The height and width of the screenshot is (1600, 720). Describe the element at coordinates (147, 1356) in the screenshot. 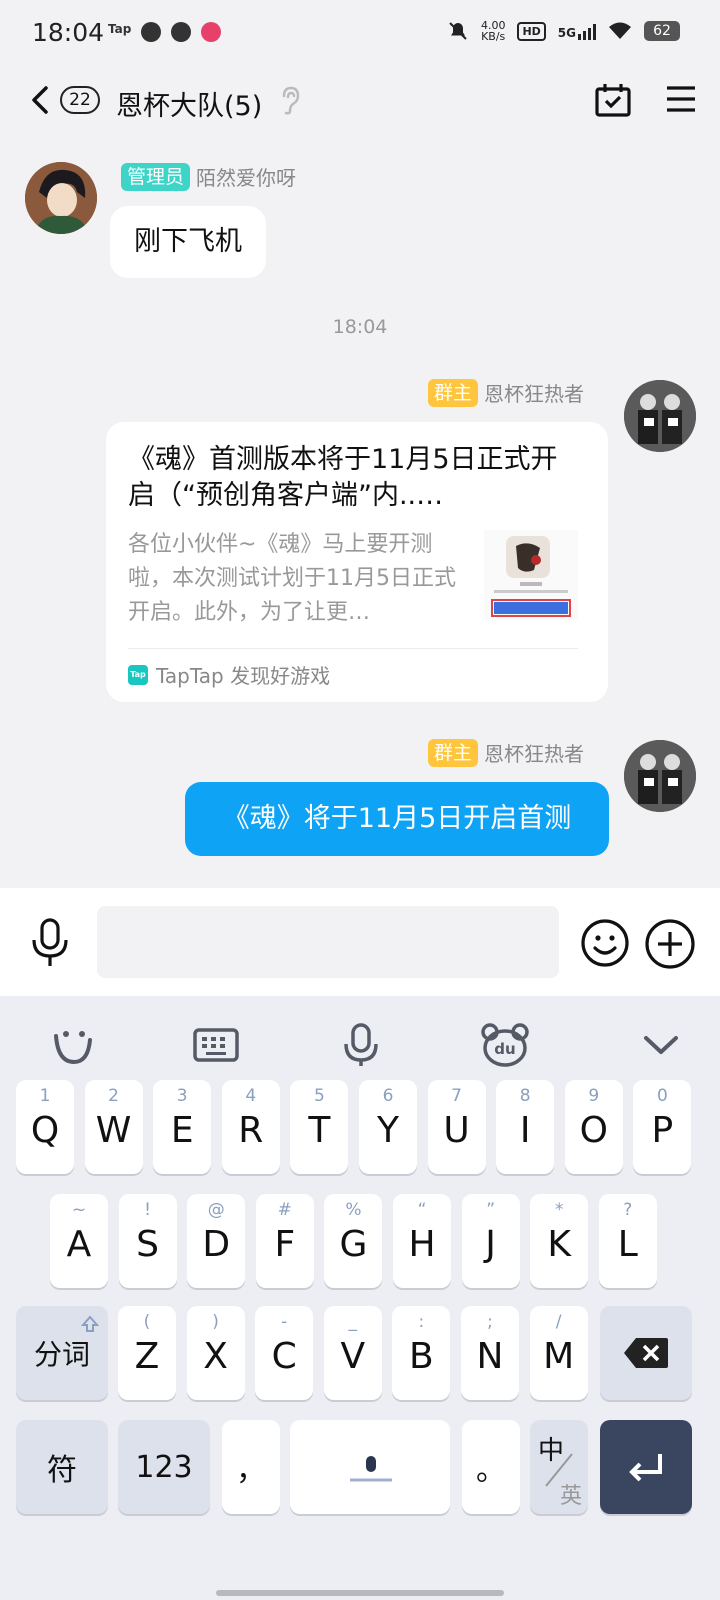

I see `key-label: Z` at that location.